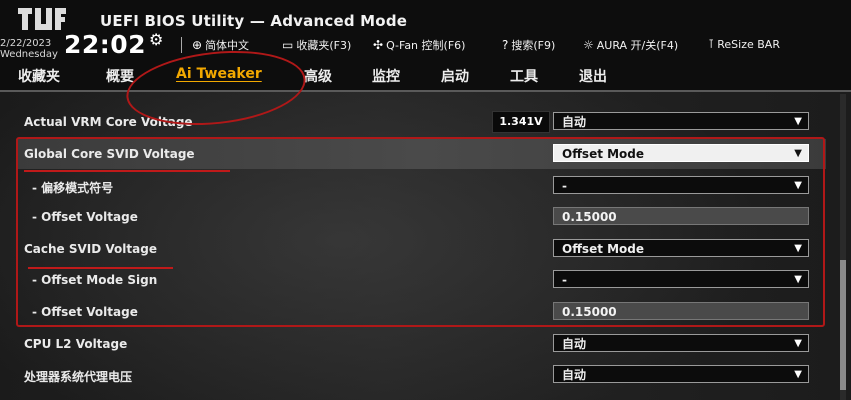 The image size is (851, 400). I want to click on tuf-logo-icon, so click(42, 19).